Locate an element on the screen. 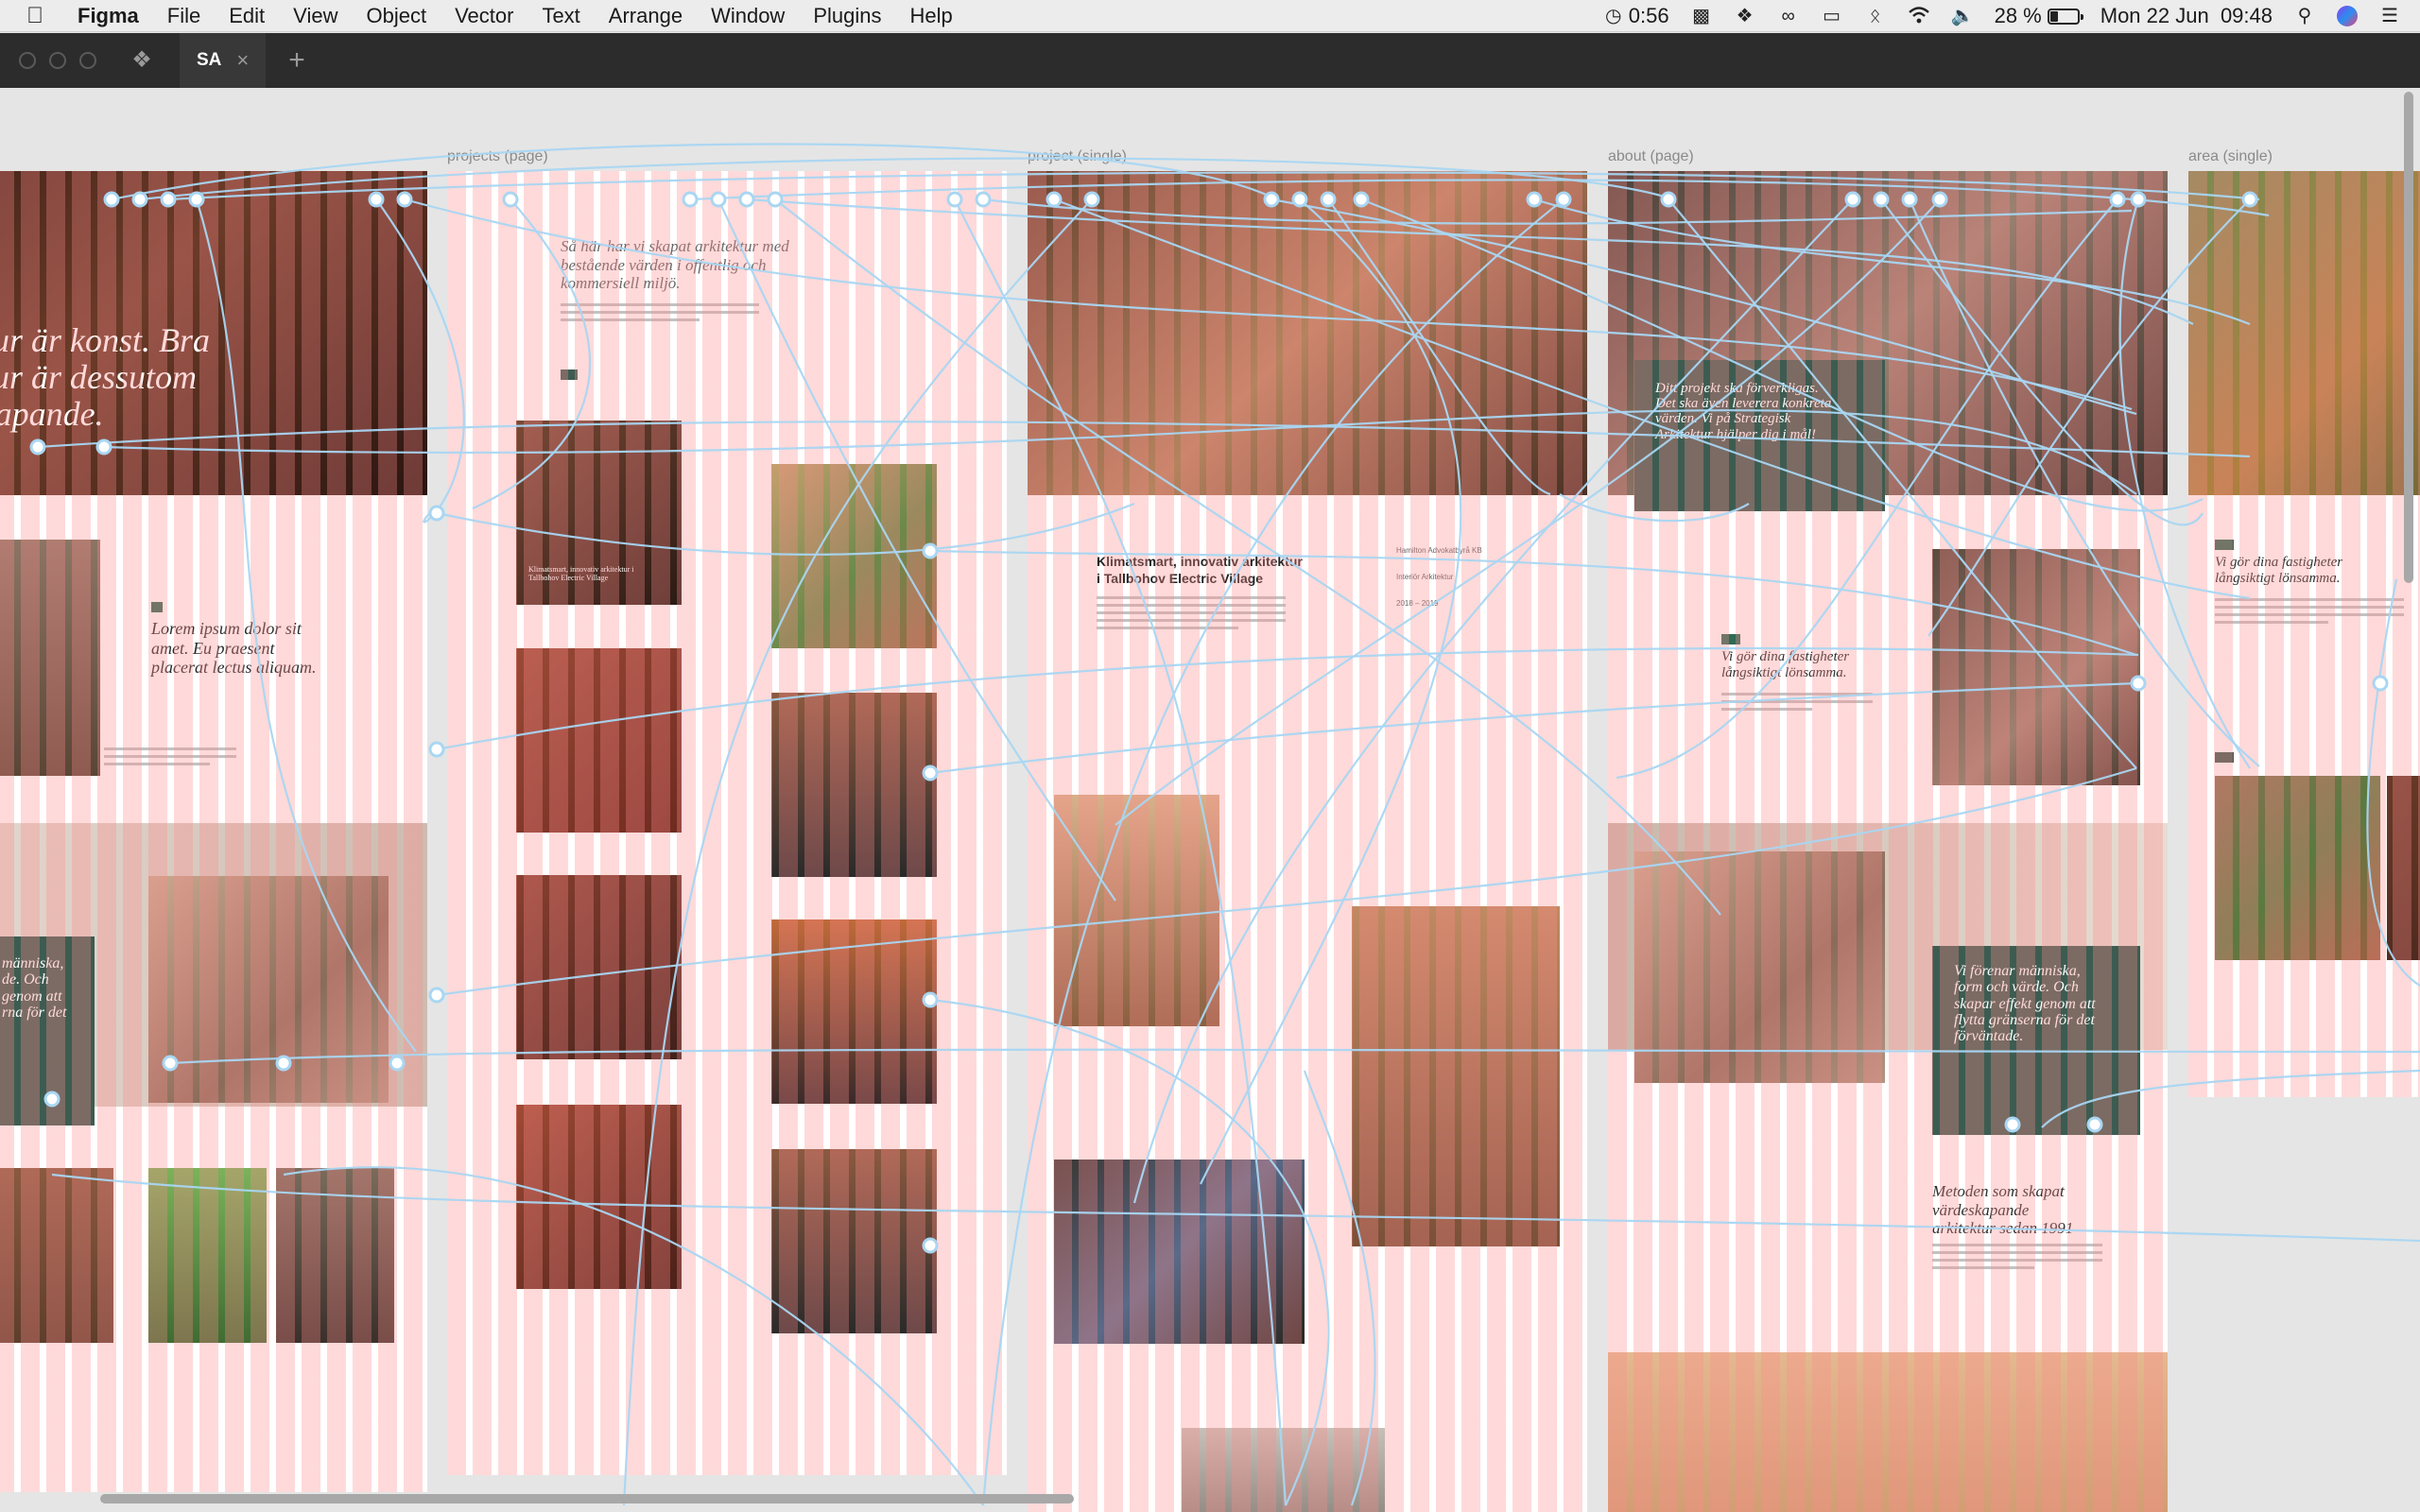 The height and width of the screenshot is (1512, 2420). figma-titlebar: ❖ SA × + is located at coordinates (1210, 60).